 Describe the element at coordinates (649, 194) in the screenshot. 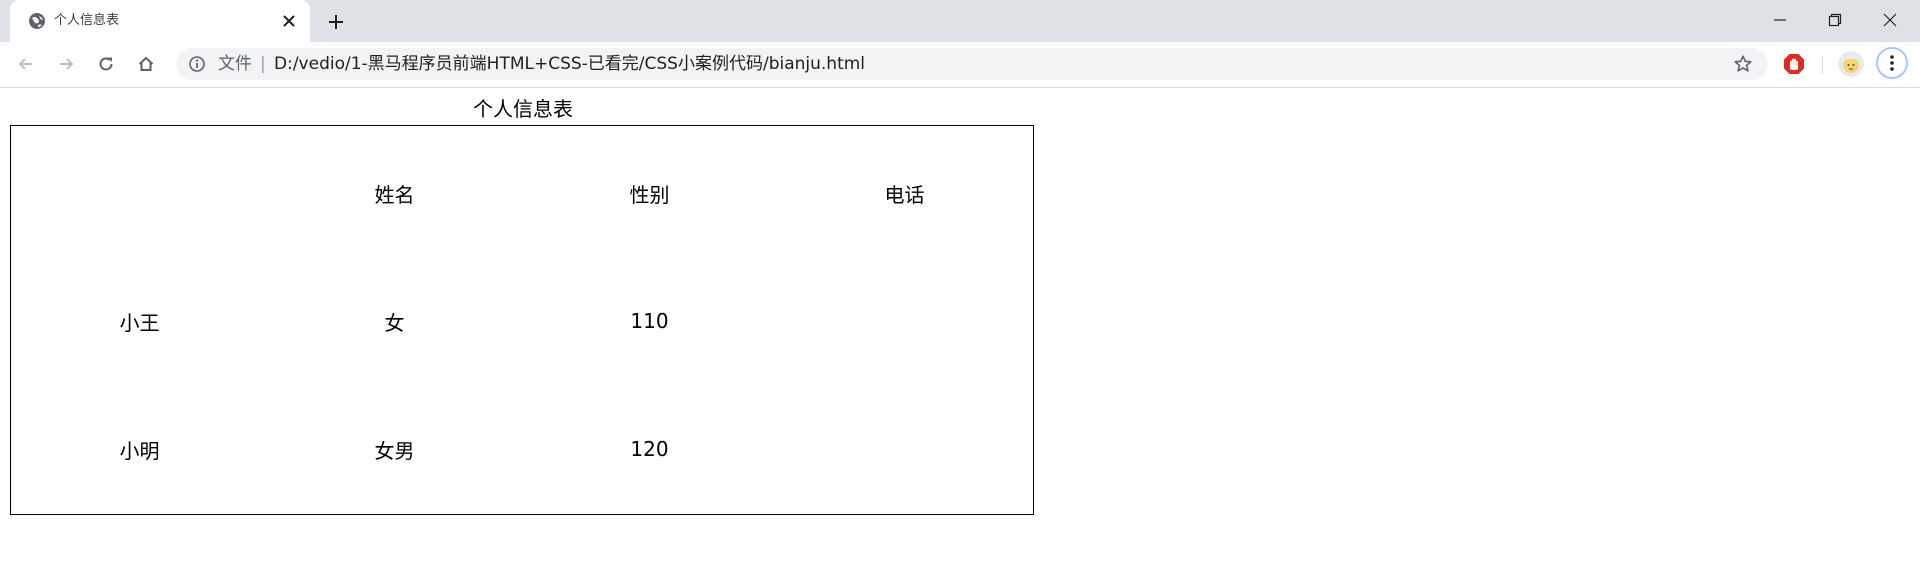

I see `table-header-cell: 性别` at that location.